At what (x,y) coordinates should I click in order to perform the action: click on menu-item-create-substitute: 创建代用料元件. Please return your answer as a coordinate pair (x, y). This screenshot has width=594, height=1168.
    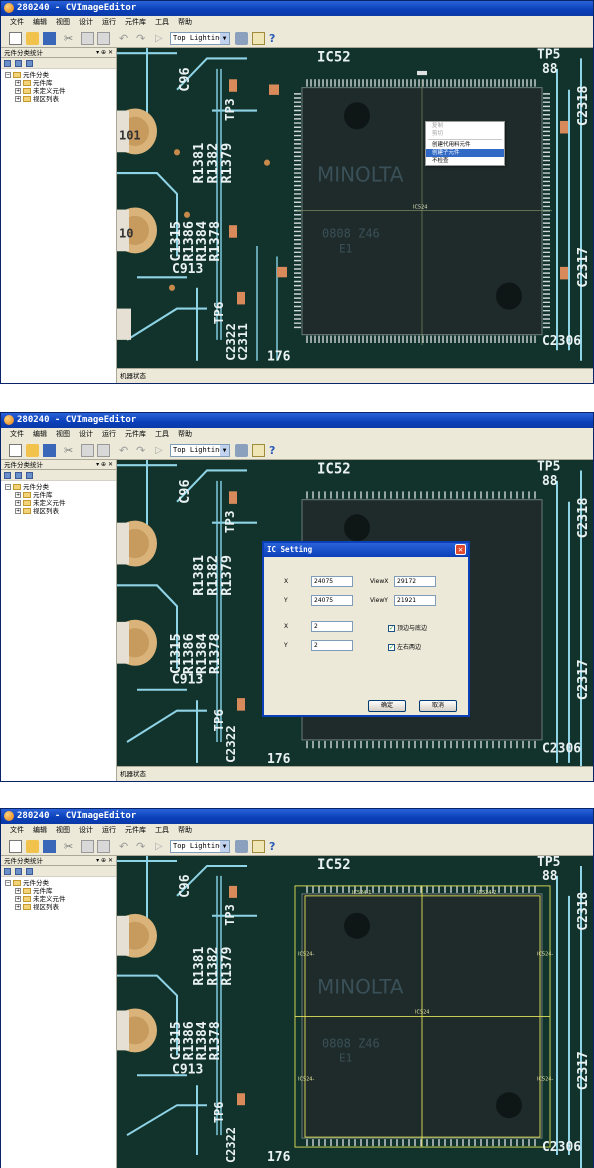
    Looking at the image, I should click on (465, 145).